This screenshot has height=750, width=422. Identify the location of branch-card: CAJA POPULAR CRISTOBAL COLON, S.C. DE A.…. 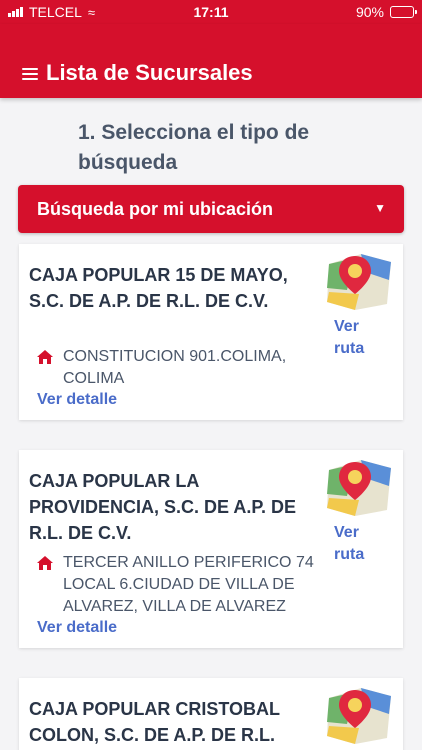
(211, 714).